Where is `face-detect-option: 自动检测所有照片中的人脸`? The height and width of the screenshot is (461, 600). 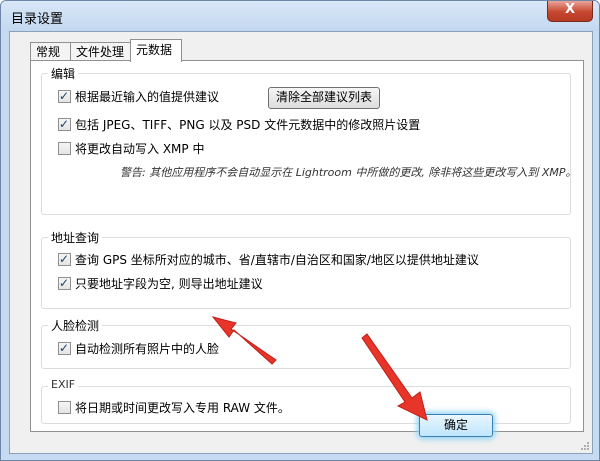
face-detect-option: 自动检测所有照片中的人脸 is located at coordinates (139, 348).